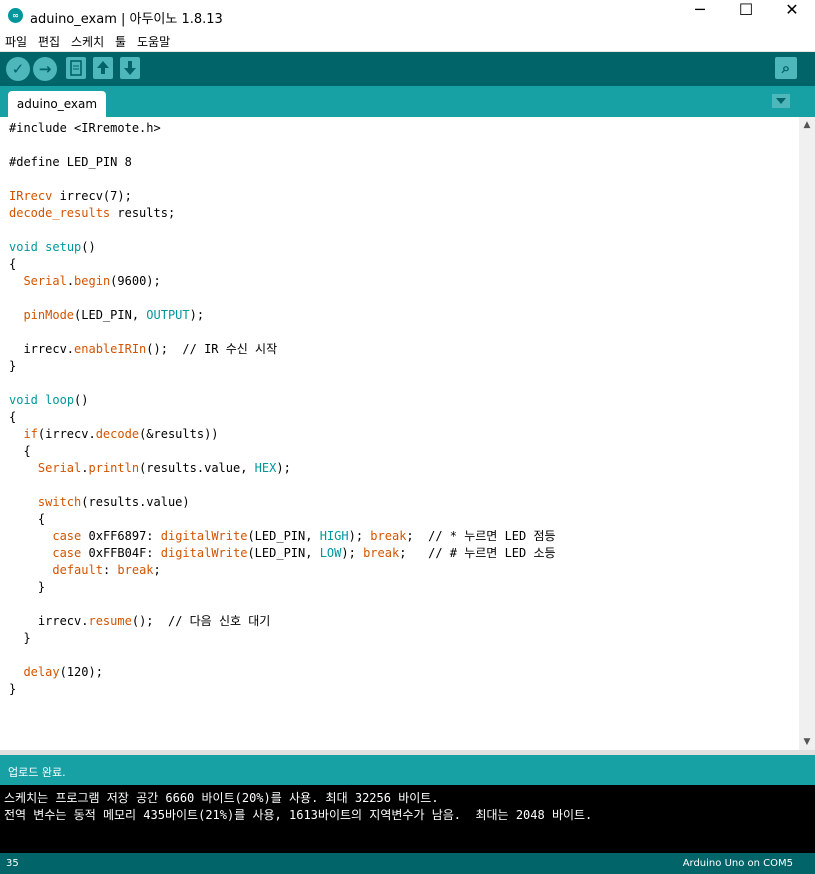 The width and height of the screenshot is (815, 874). Describe the element at coordinates (407, 15) in the screenshot. I see `title-bar: ∞ aduino_exam | 아두이노 1.8.13 ─ ☐ ✕` at that location.